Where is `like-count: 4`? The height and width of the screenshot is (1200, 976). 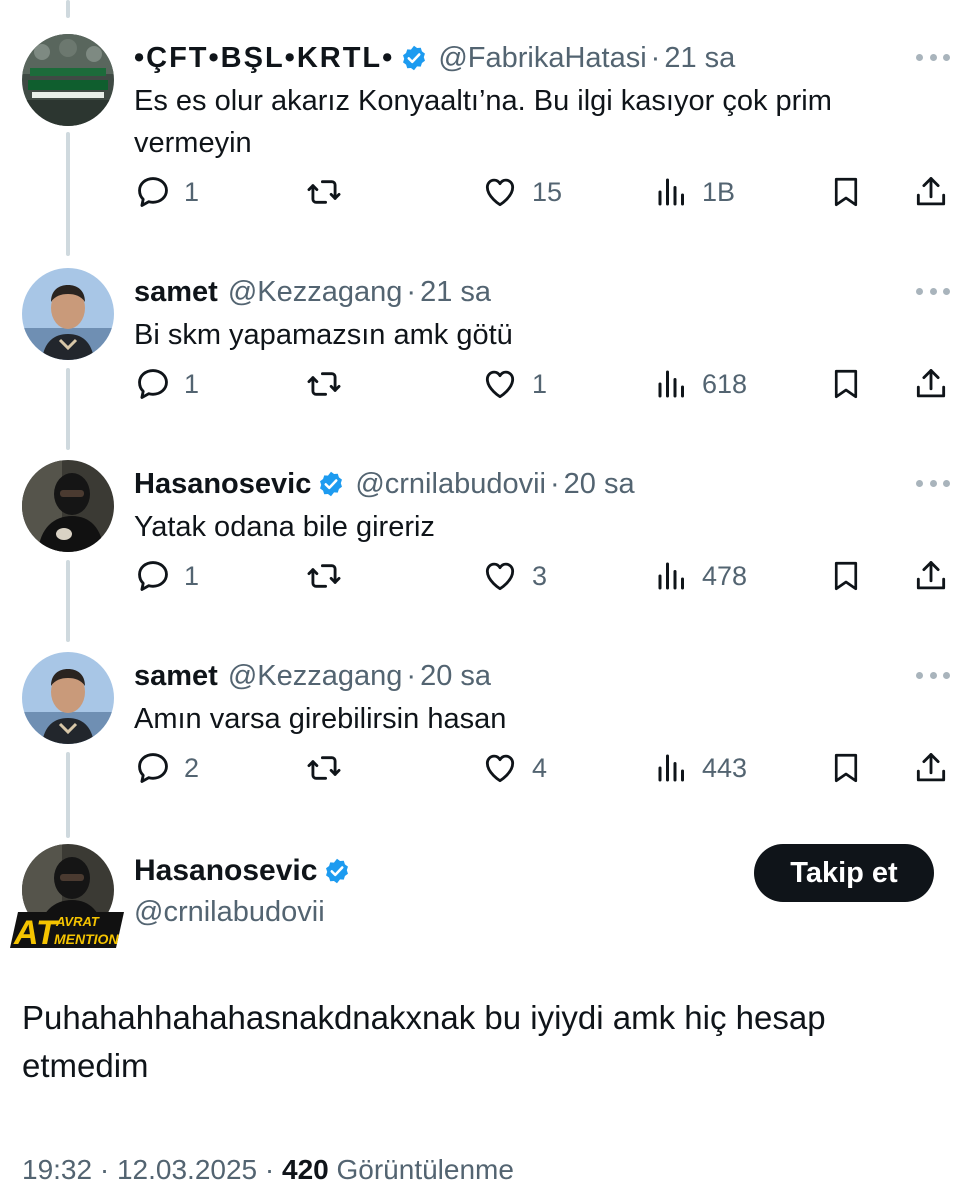 like-count: 4 is located at coordinates (540, 767).